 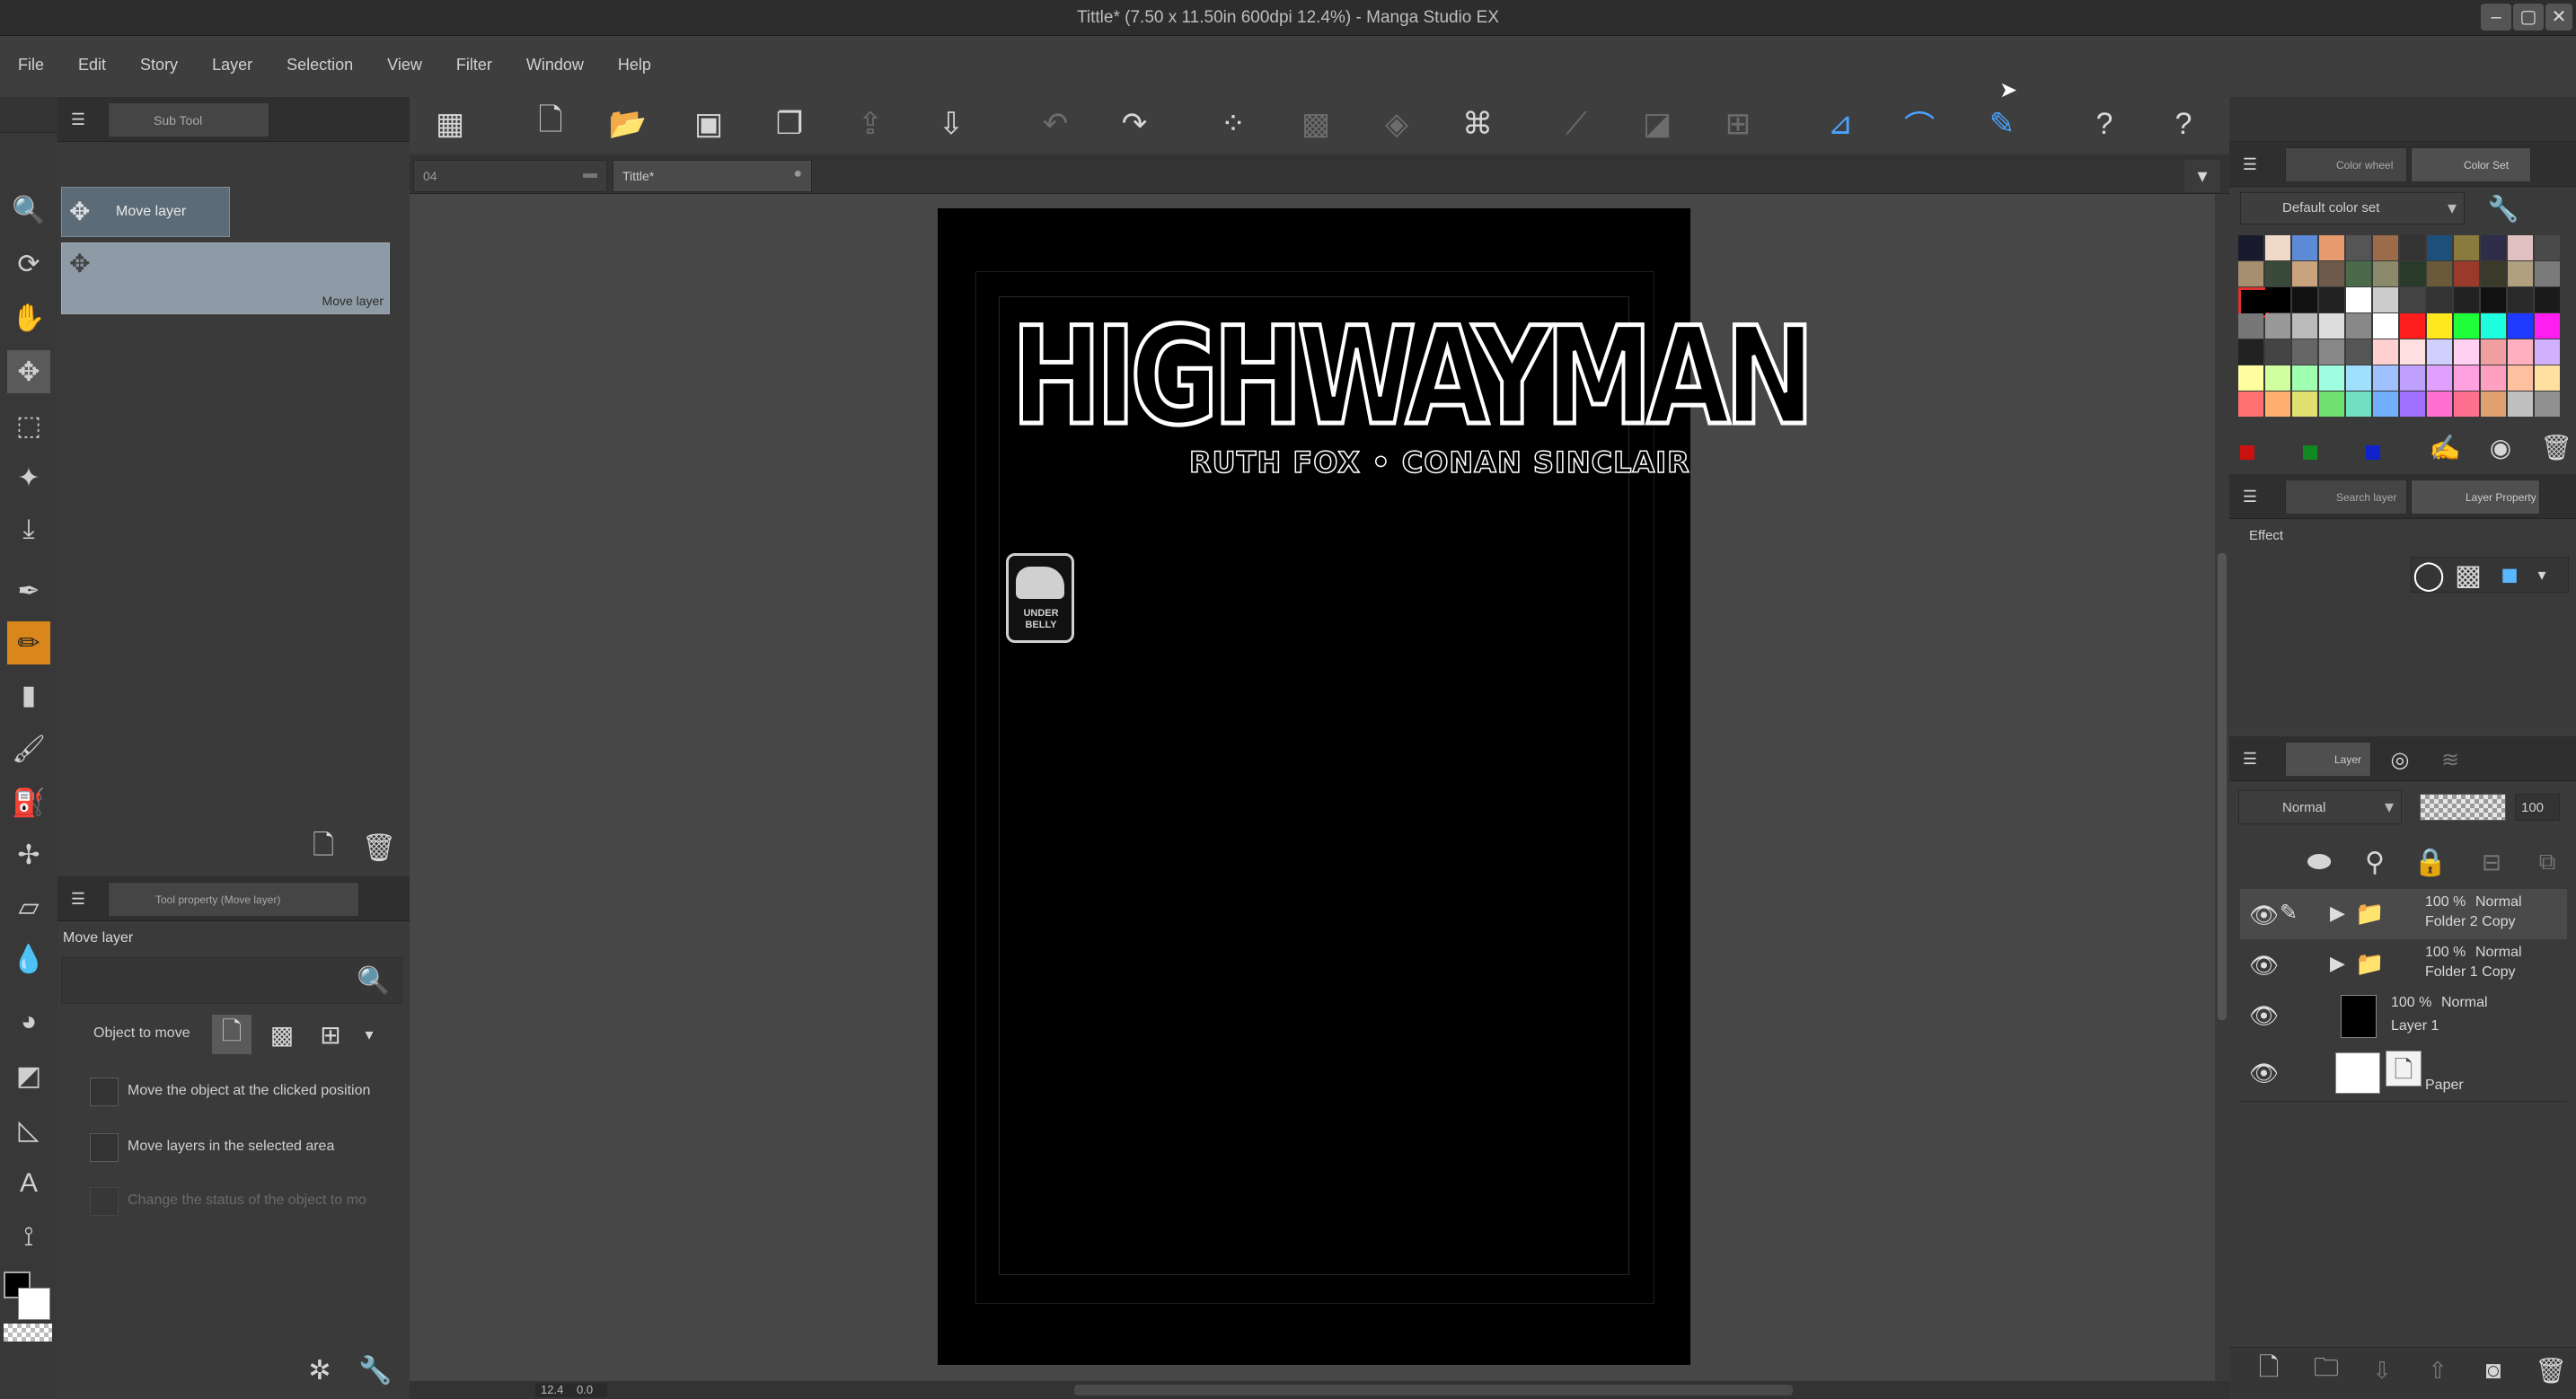 I want to click on doc-tab-04: 04 ▬, so click(x=510, y=176).